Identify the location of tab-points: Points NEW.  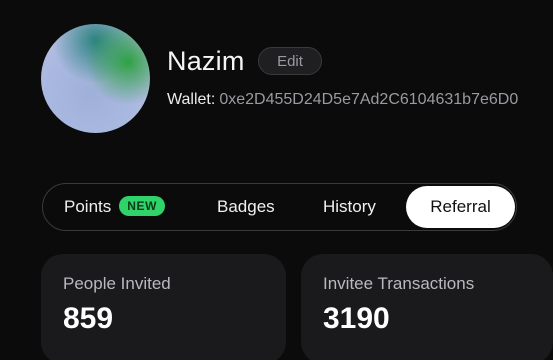
(115, 207).